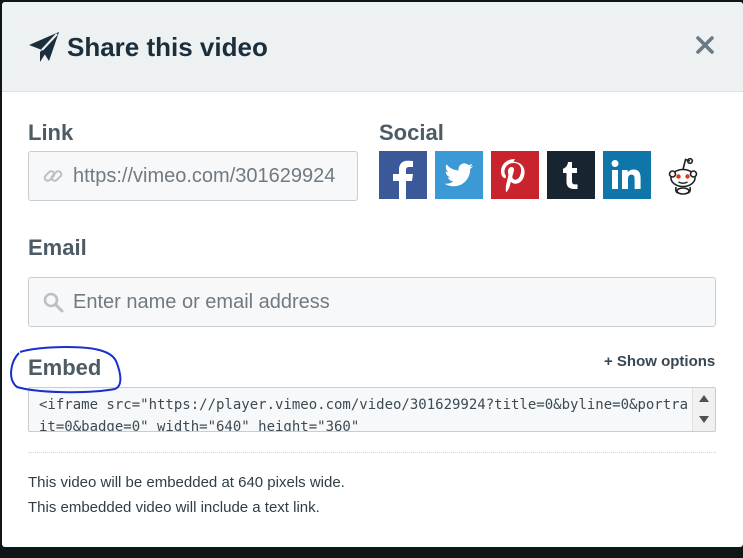  I want to click on social-buttons, so click(544, 176).